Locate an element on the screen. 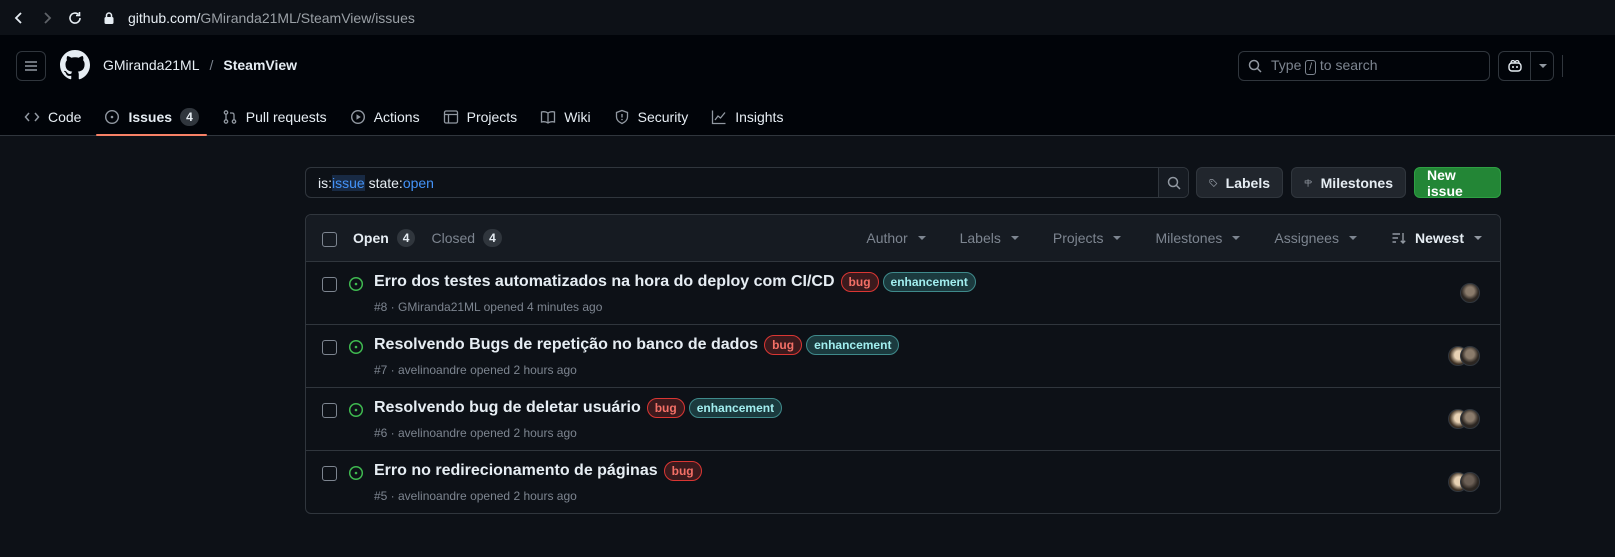 The image size is (1615, 557). graph-icon is located at coordinates (719, 117).